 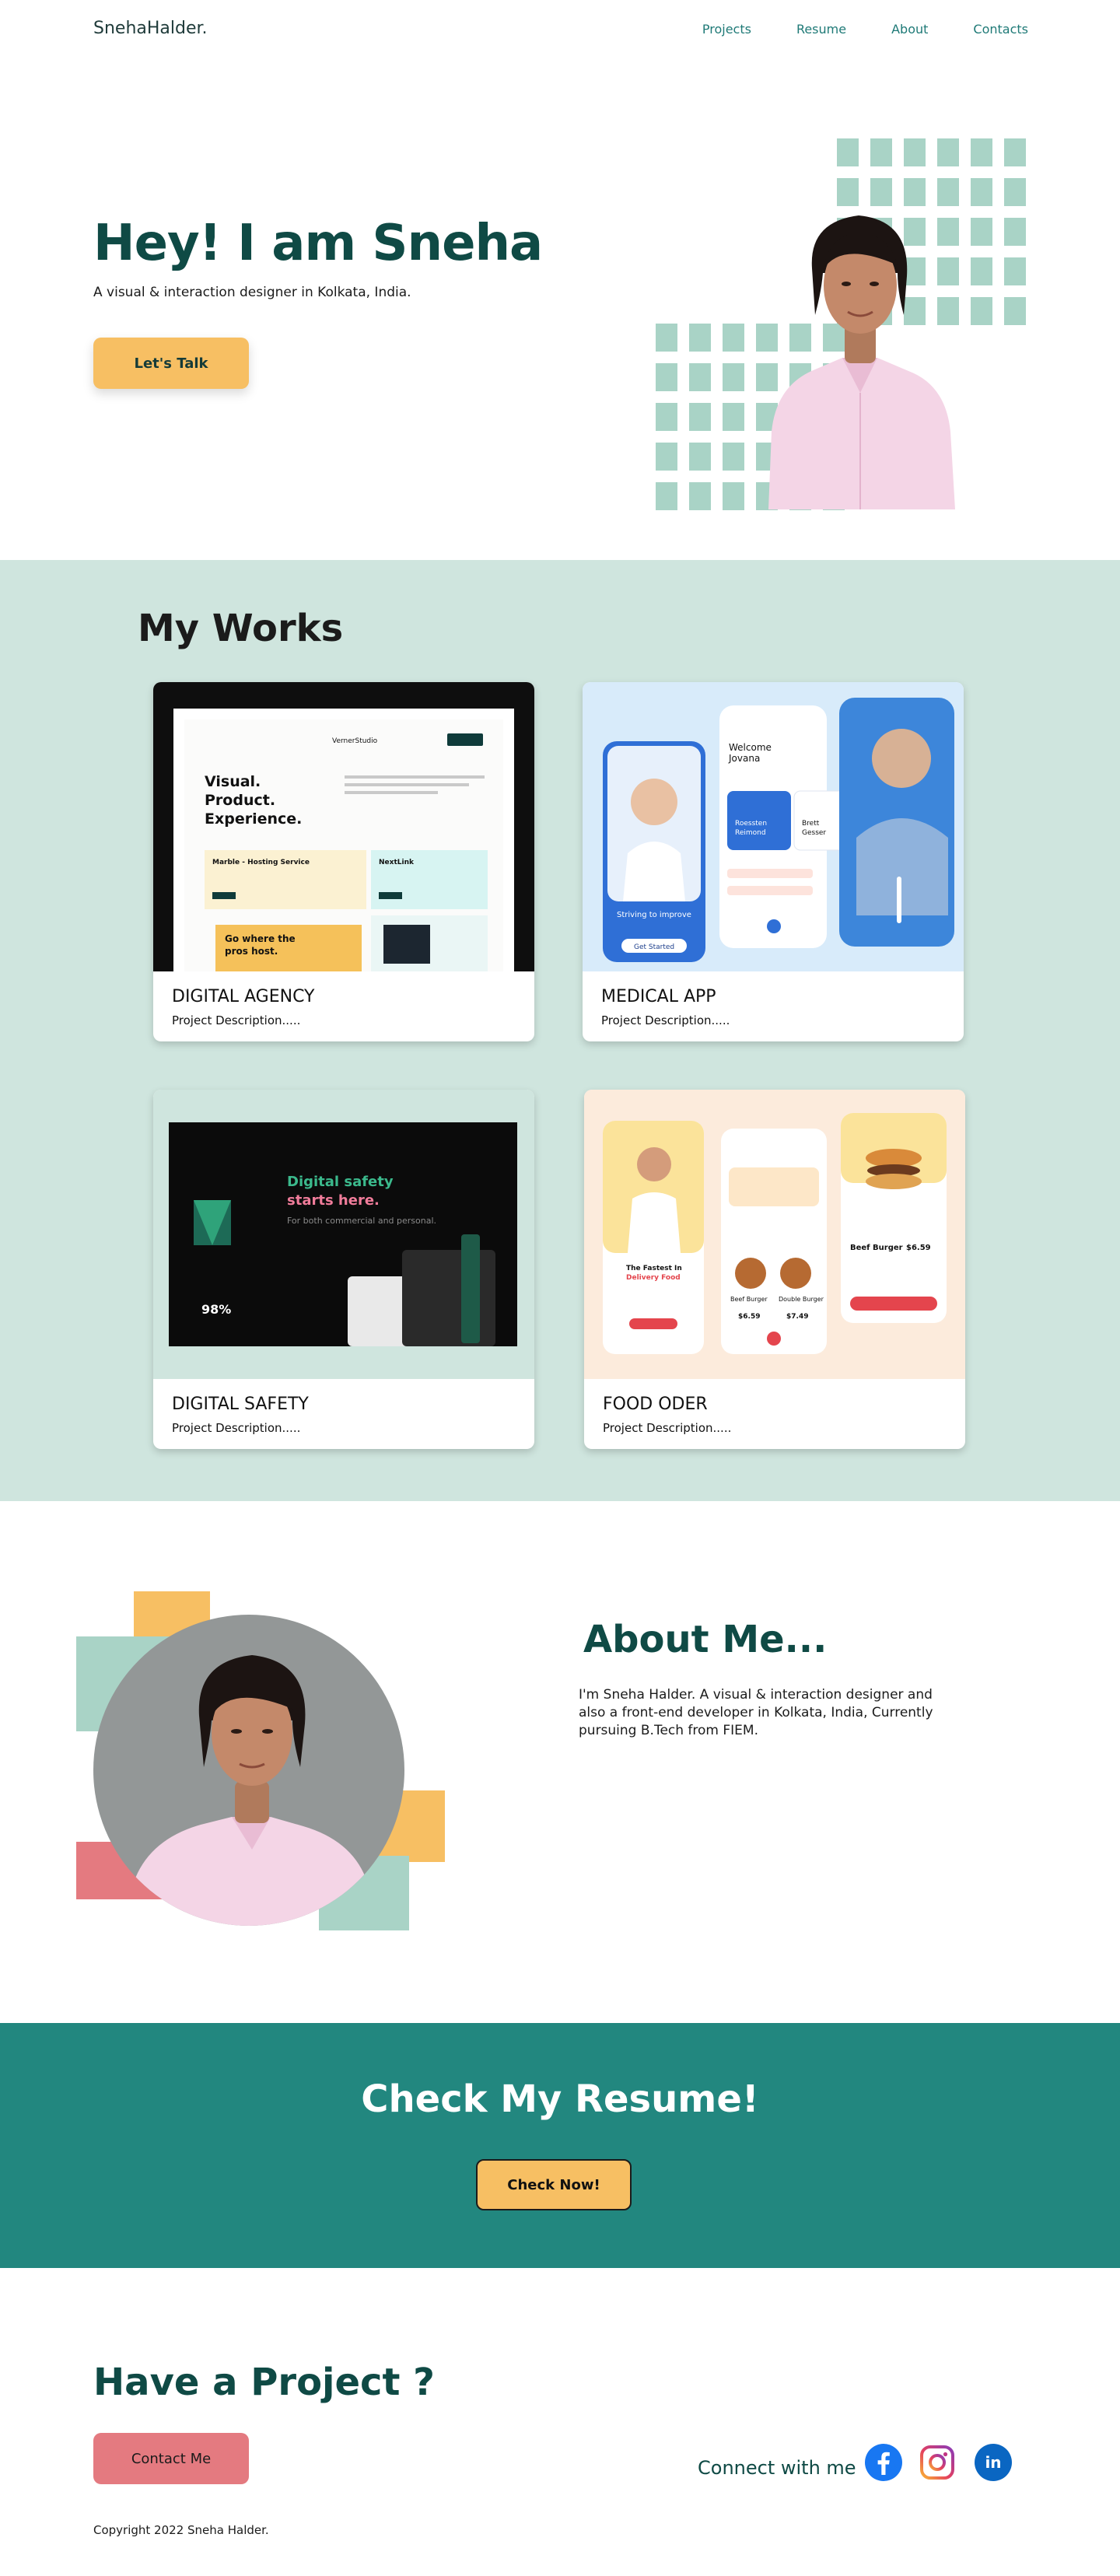 What do you see at coordinates (909, 30) in the screenshot?
I see `nav-link-about: About` at bounding box center [909, 30].